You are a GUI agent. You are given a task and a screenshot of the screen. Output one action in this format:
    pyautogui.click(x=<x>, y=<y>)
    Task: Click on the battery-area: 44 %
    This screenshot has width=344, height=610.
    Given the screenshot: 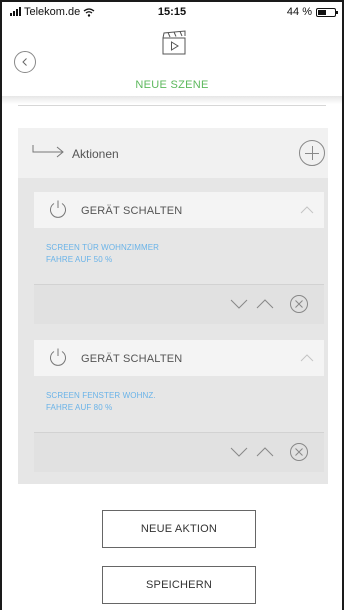 What is the action you would take?
    pyautogui.click(x=312, y=12)
    